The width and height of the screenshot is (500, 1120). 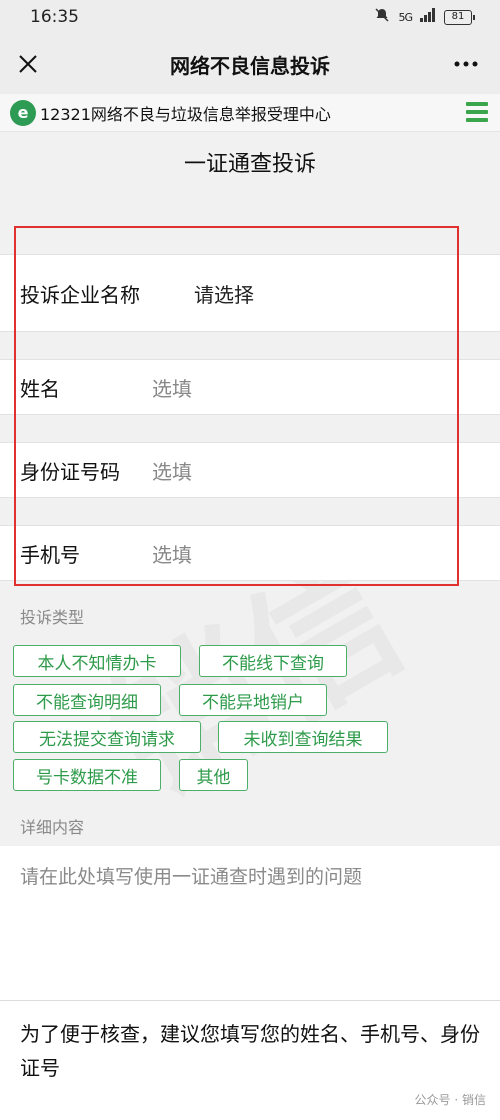 What do you see at coordinates (87, 700) in the screenshot?
I see `complaint-type-option: 不能查询明细` at bounding box center [87, 700].